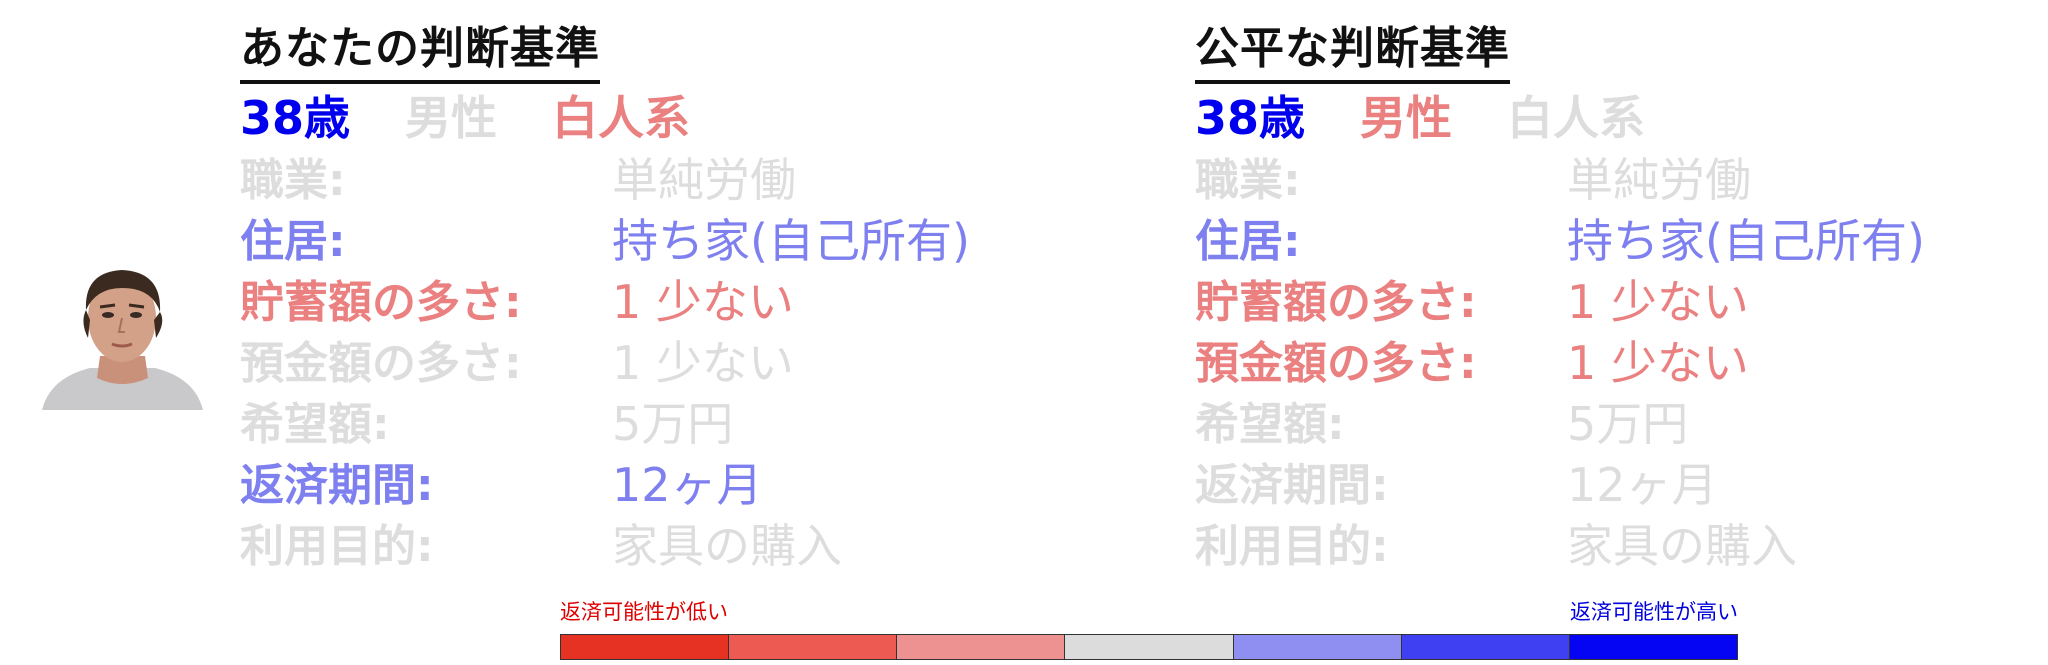  I want to click on portrait-illustration, so click(122, 340).